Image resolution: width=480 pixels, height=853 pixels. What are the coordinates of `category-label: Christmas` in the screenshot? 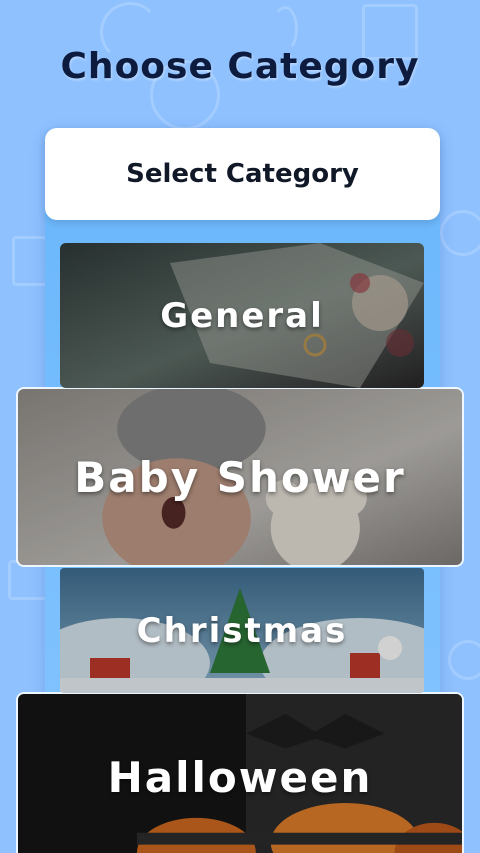 It's located at (242, 630).